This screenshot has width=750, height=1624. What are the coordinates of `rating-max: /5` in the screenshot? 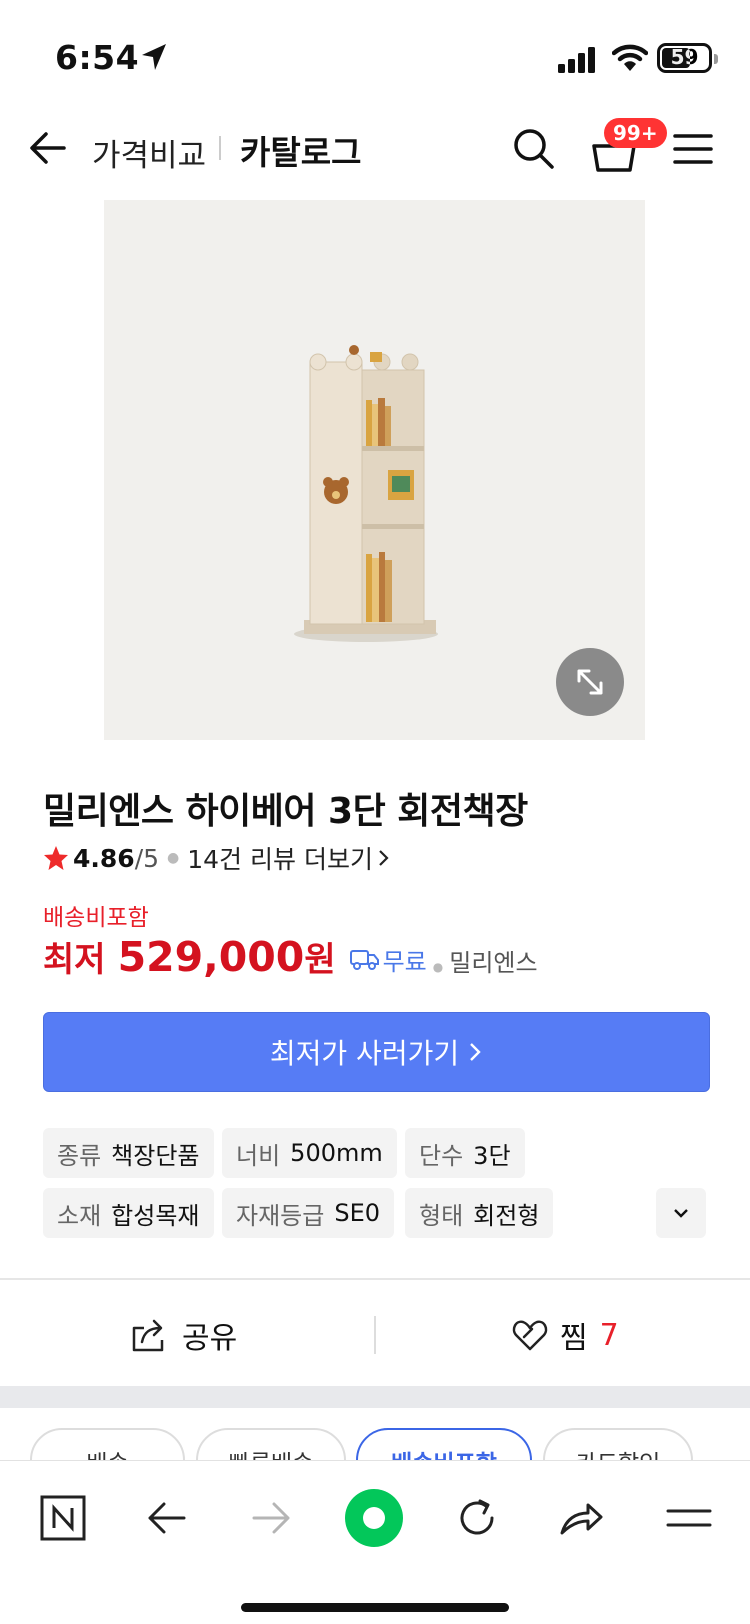 It's located at (147, 858).